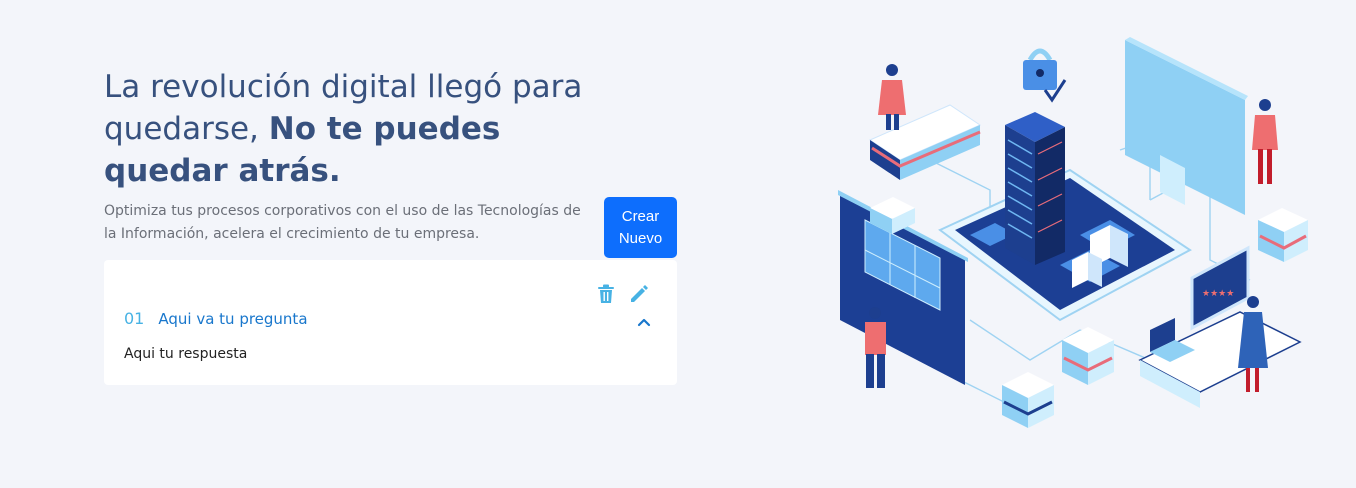 The width and height of the screenshot is (1356, 488). I want to click on skyscraper-shape, so click(1035, 188).